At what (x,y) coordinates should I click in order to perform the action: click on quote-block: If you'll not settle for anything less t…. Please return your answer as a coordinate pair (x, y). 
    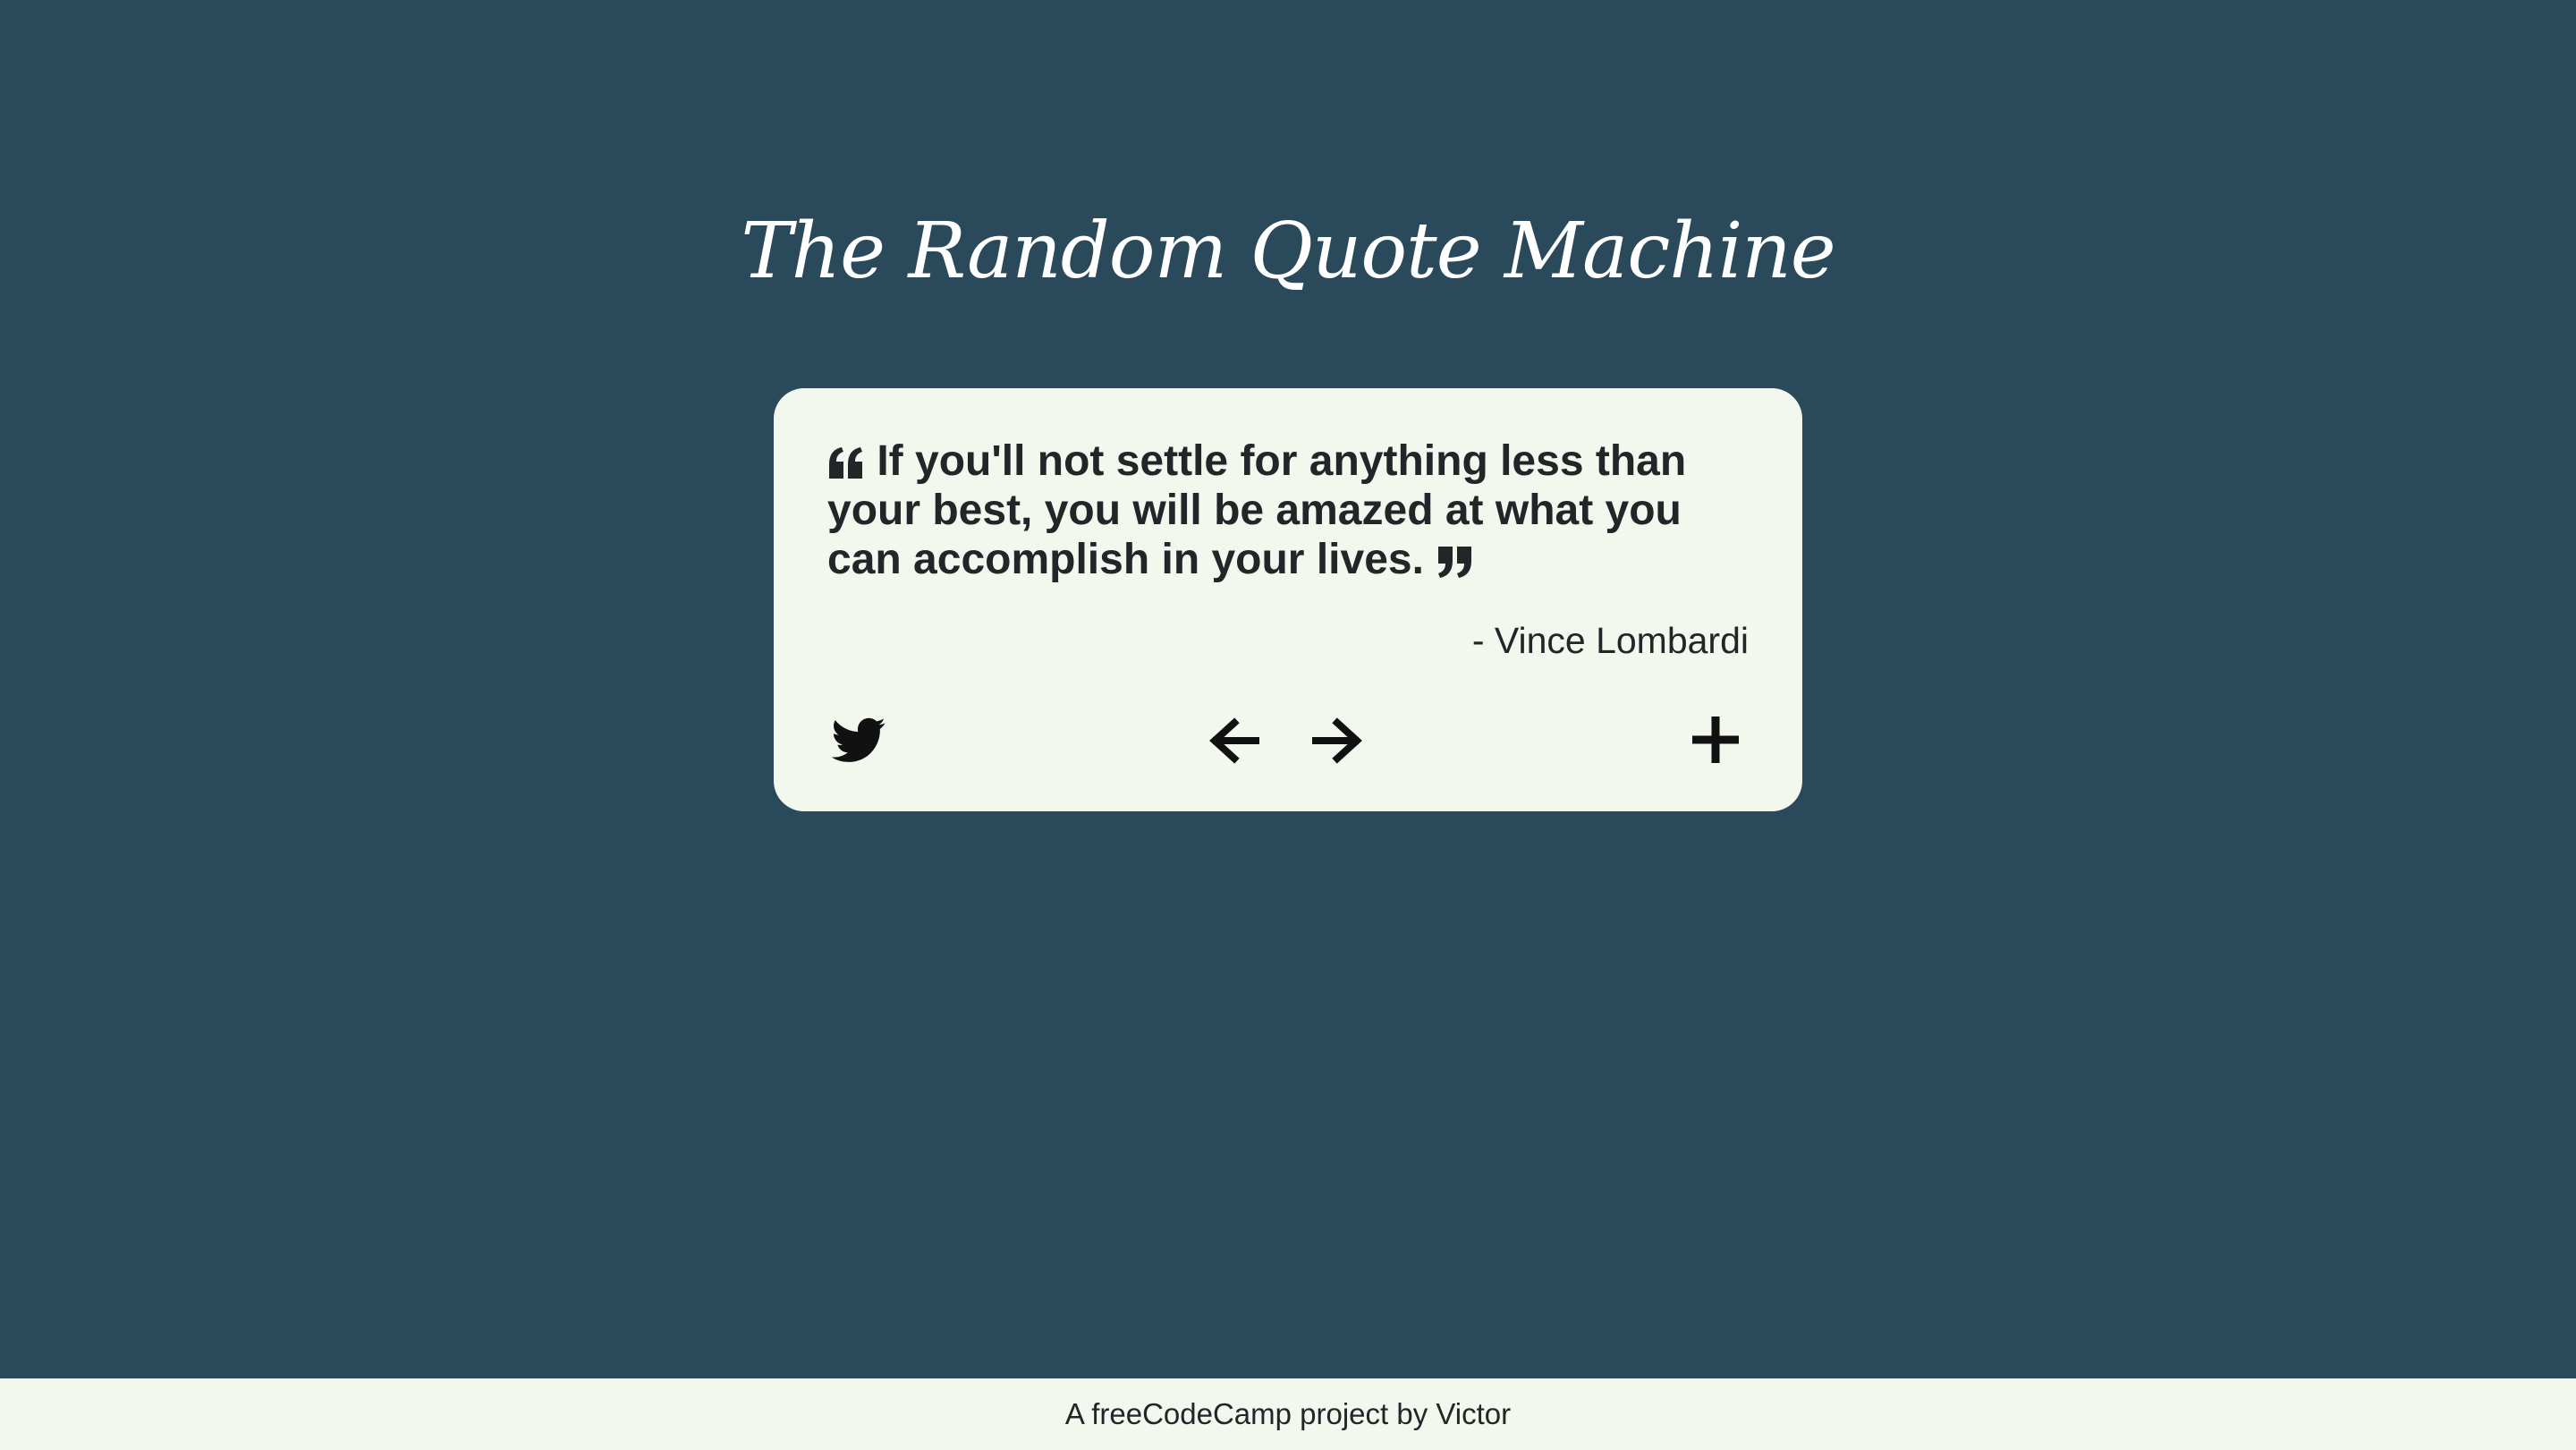
    Looking at the image, I should click on (1292, 511).